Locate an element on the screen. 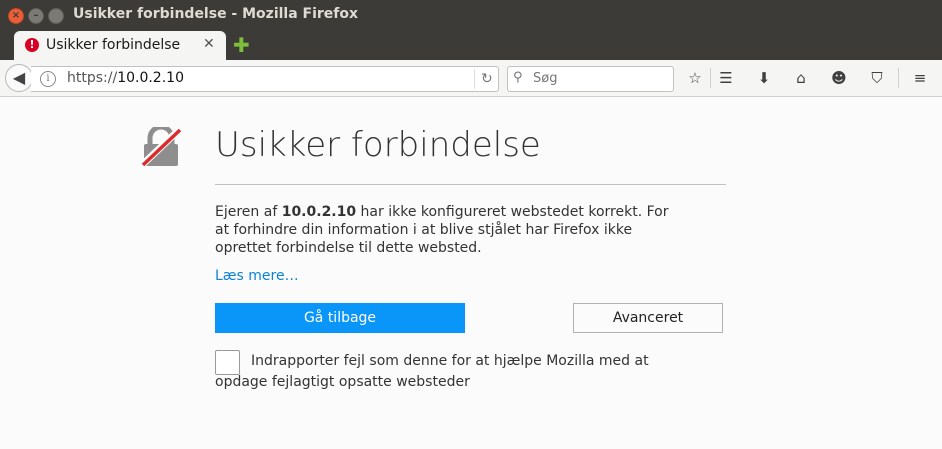  new-tab-plus-icon: ✚ is located at coordinates (241, 45).